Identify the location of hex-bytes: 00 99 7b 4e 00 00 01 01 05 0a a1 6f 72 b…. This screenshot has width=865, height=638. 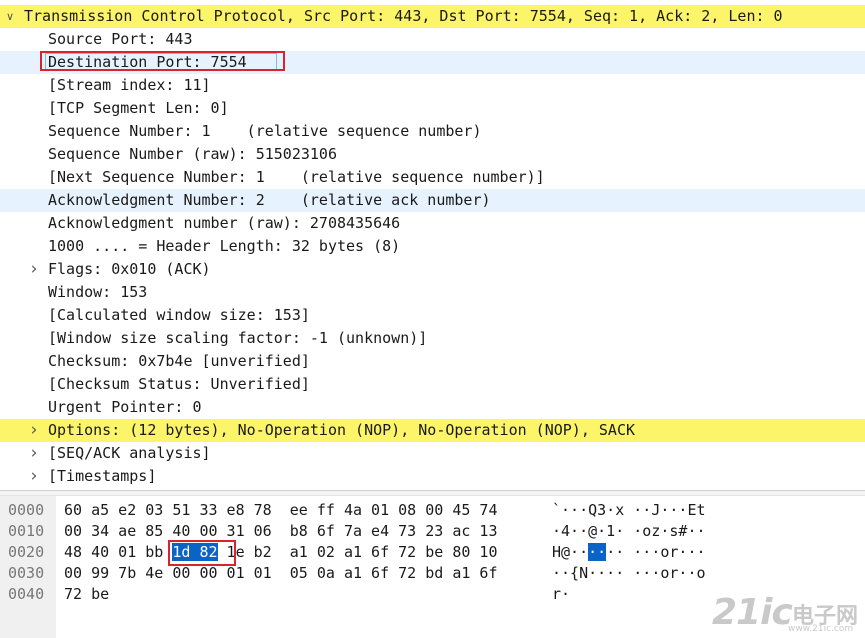
(280, 573).